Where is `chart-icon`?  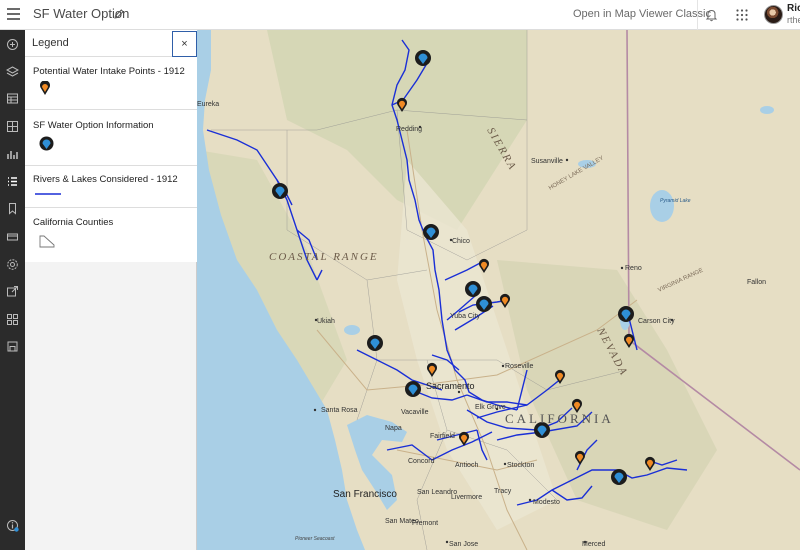
chart-icon is located at coordinates (12, 154).